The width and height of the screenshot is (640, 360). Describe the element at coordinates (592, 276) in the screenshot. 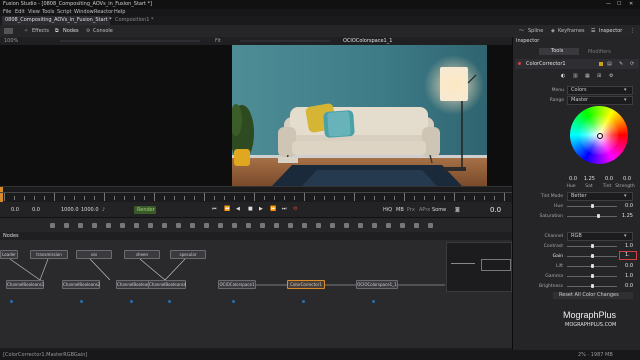

I see `gamma-slider-knob` at that location.